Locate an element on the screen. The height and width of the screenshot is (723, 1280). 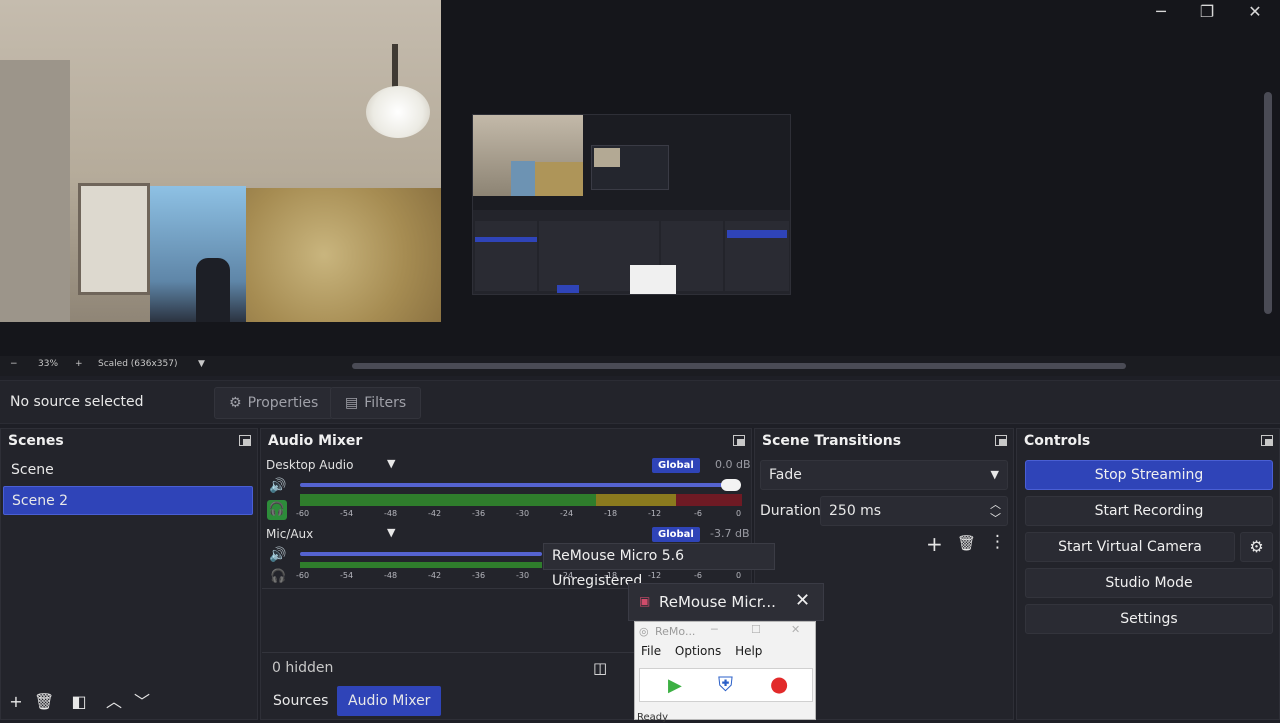
record-icon: ● is located at coordinates (779, 684).